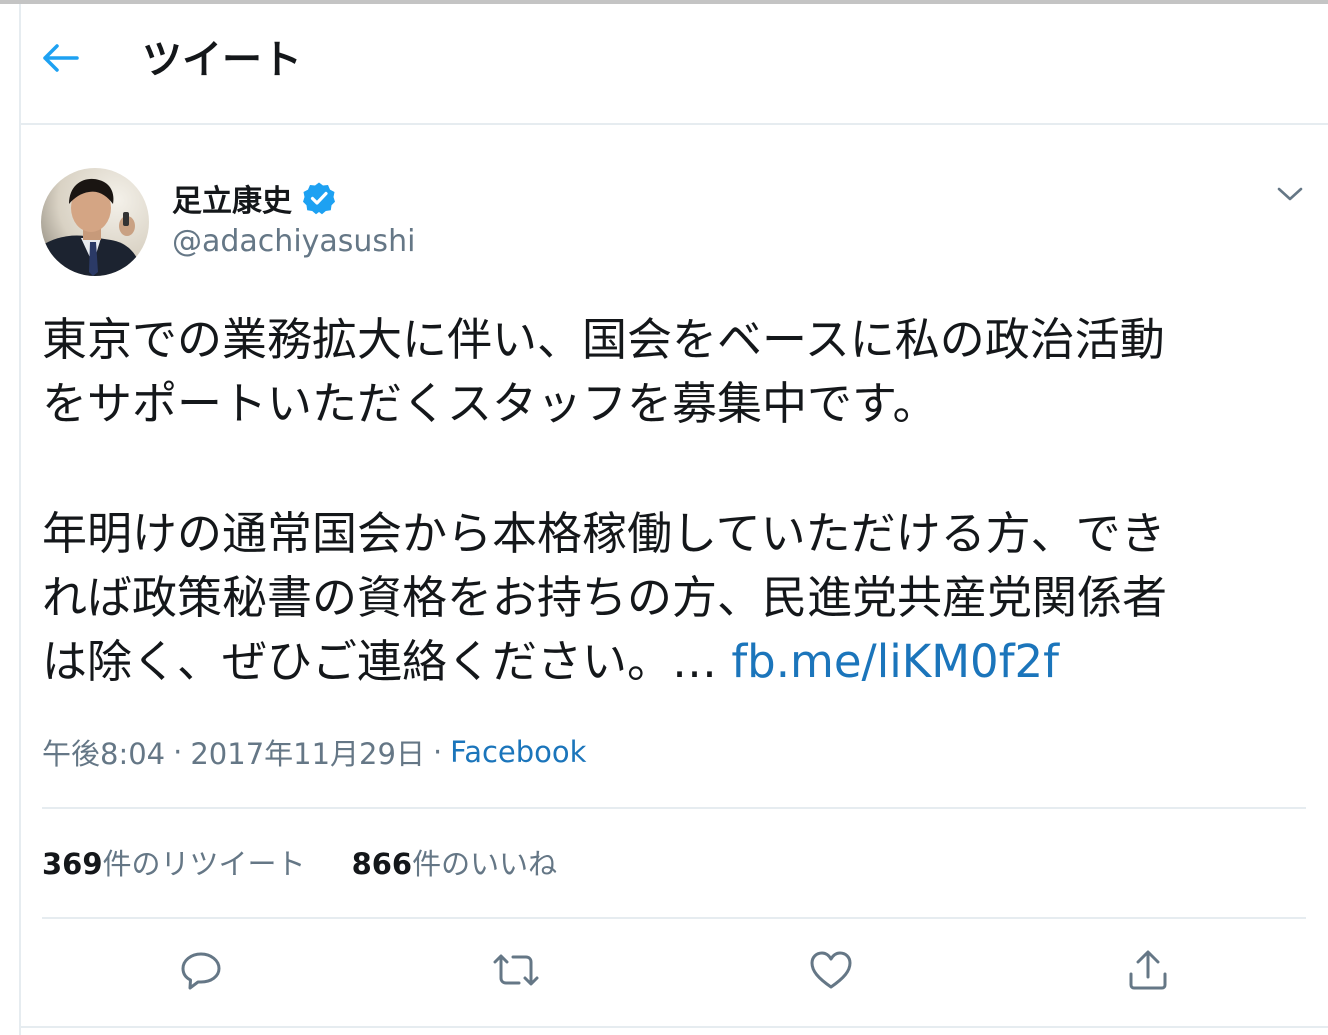 This screenshot has width=1328, height=1035. Describe the element at coordinates (603, 339) in the screenshot. I see `tweet-text-line: 東京での業務拡大に伴い、国会をベースに私の政治活動` at that location.